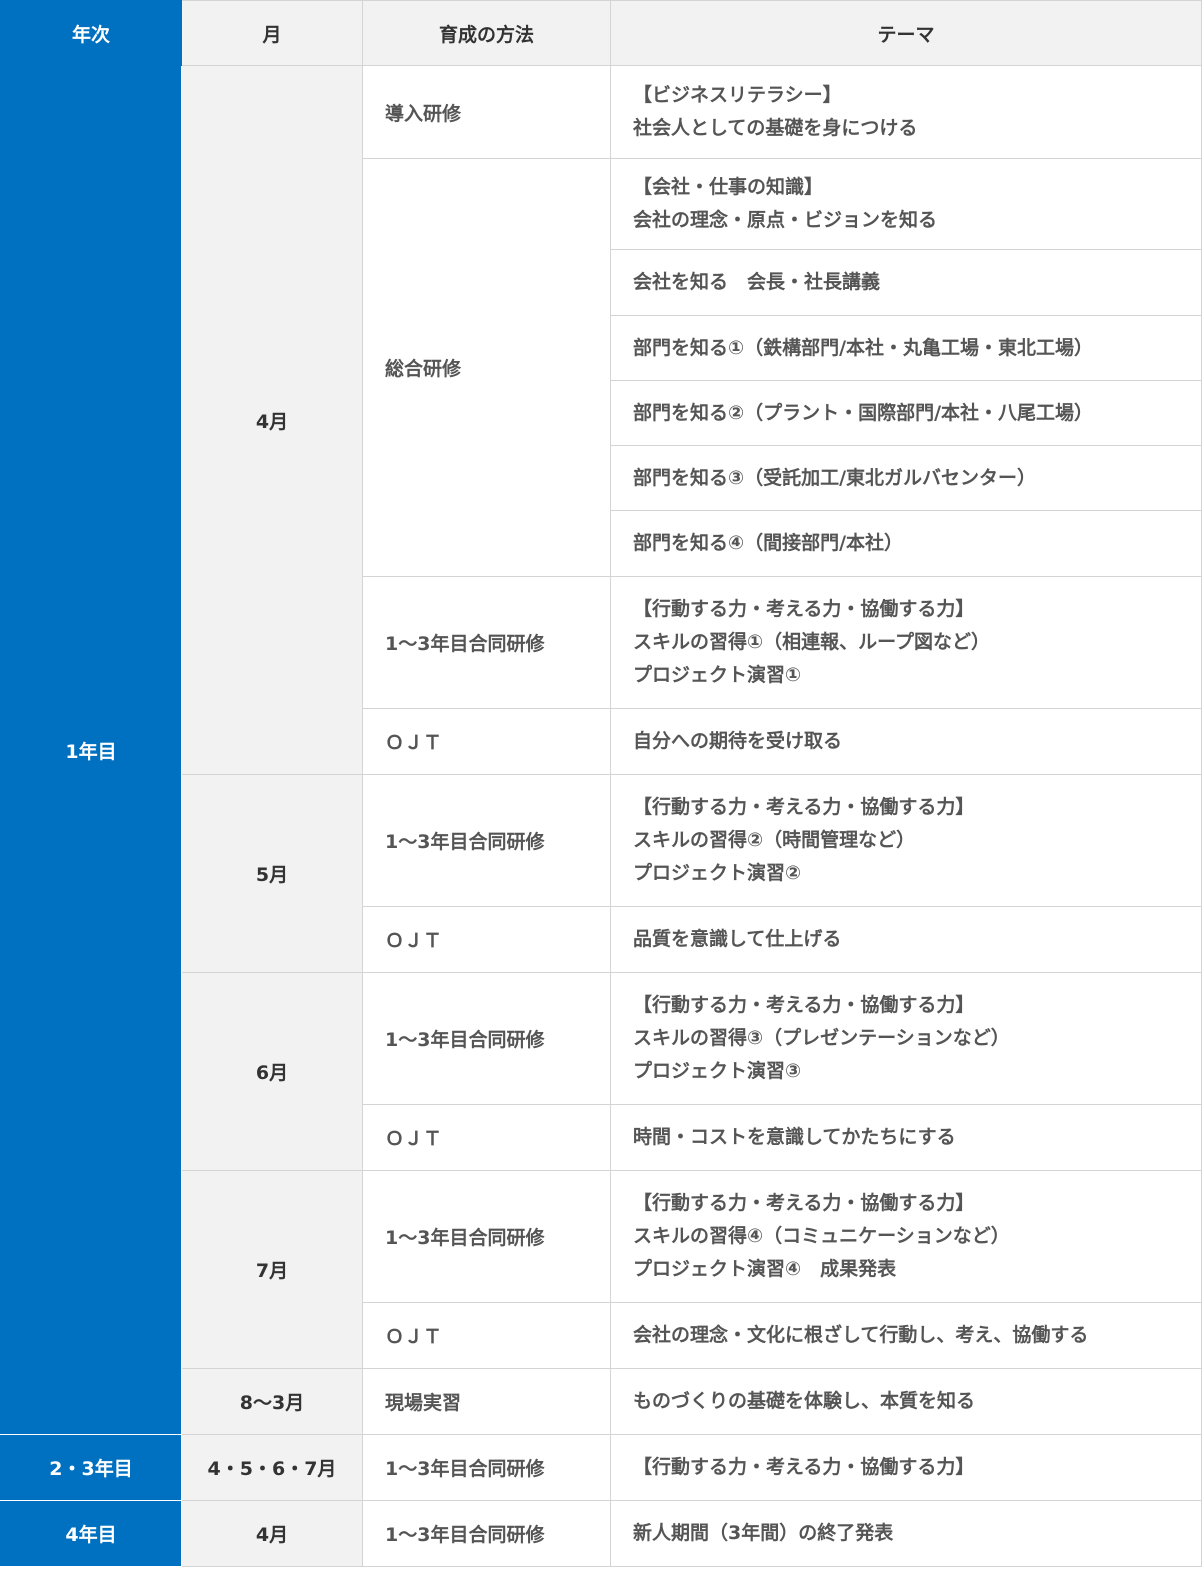 The width and height of the screenshot is (1204, 1588). Describe the element at coordinates (486, 33) in the screenshot. I see `header-method: 育成の方法` at that location.